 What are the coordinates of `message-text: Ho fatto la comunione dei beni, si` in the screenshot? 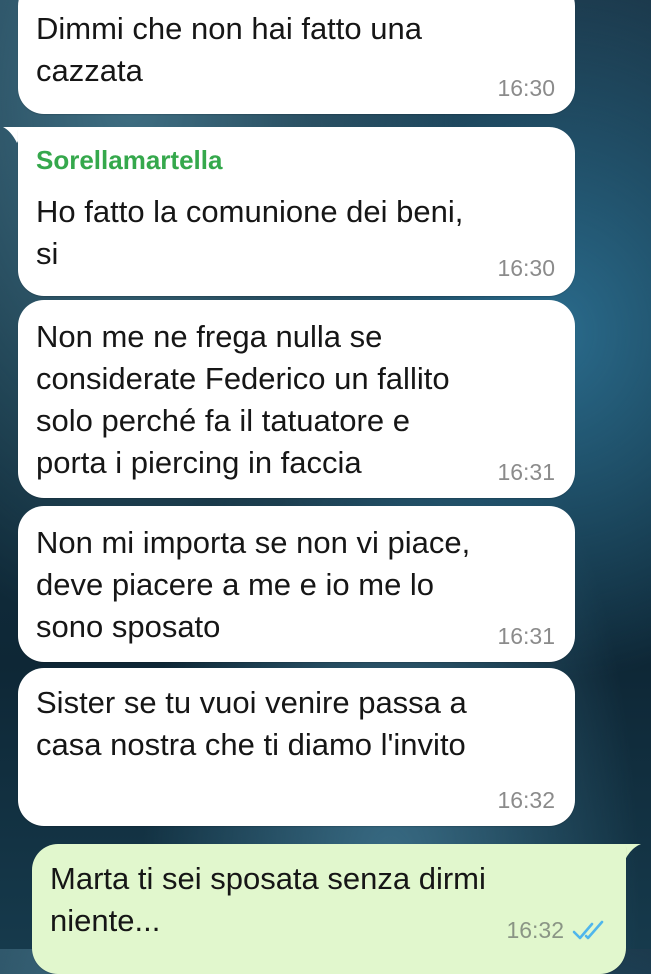 It's located at (250, 232).